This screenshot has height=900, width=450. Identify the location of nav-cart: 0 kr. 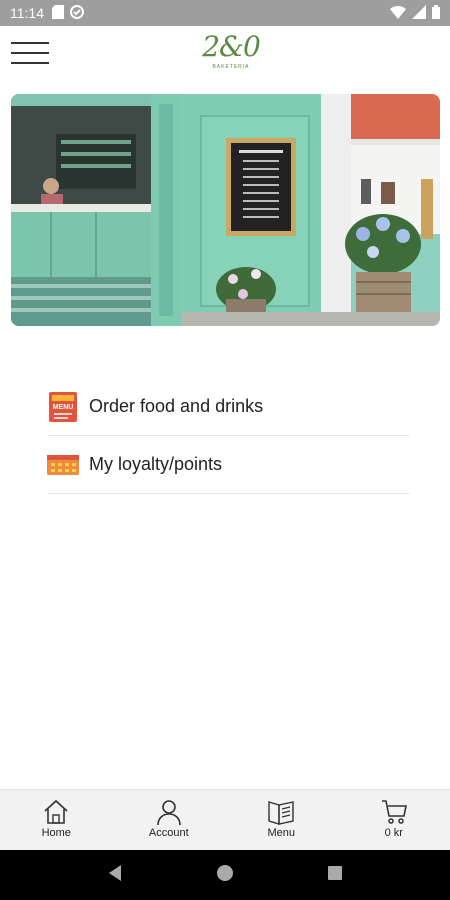
(394, 820).